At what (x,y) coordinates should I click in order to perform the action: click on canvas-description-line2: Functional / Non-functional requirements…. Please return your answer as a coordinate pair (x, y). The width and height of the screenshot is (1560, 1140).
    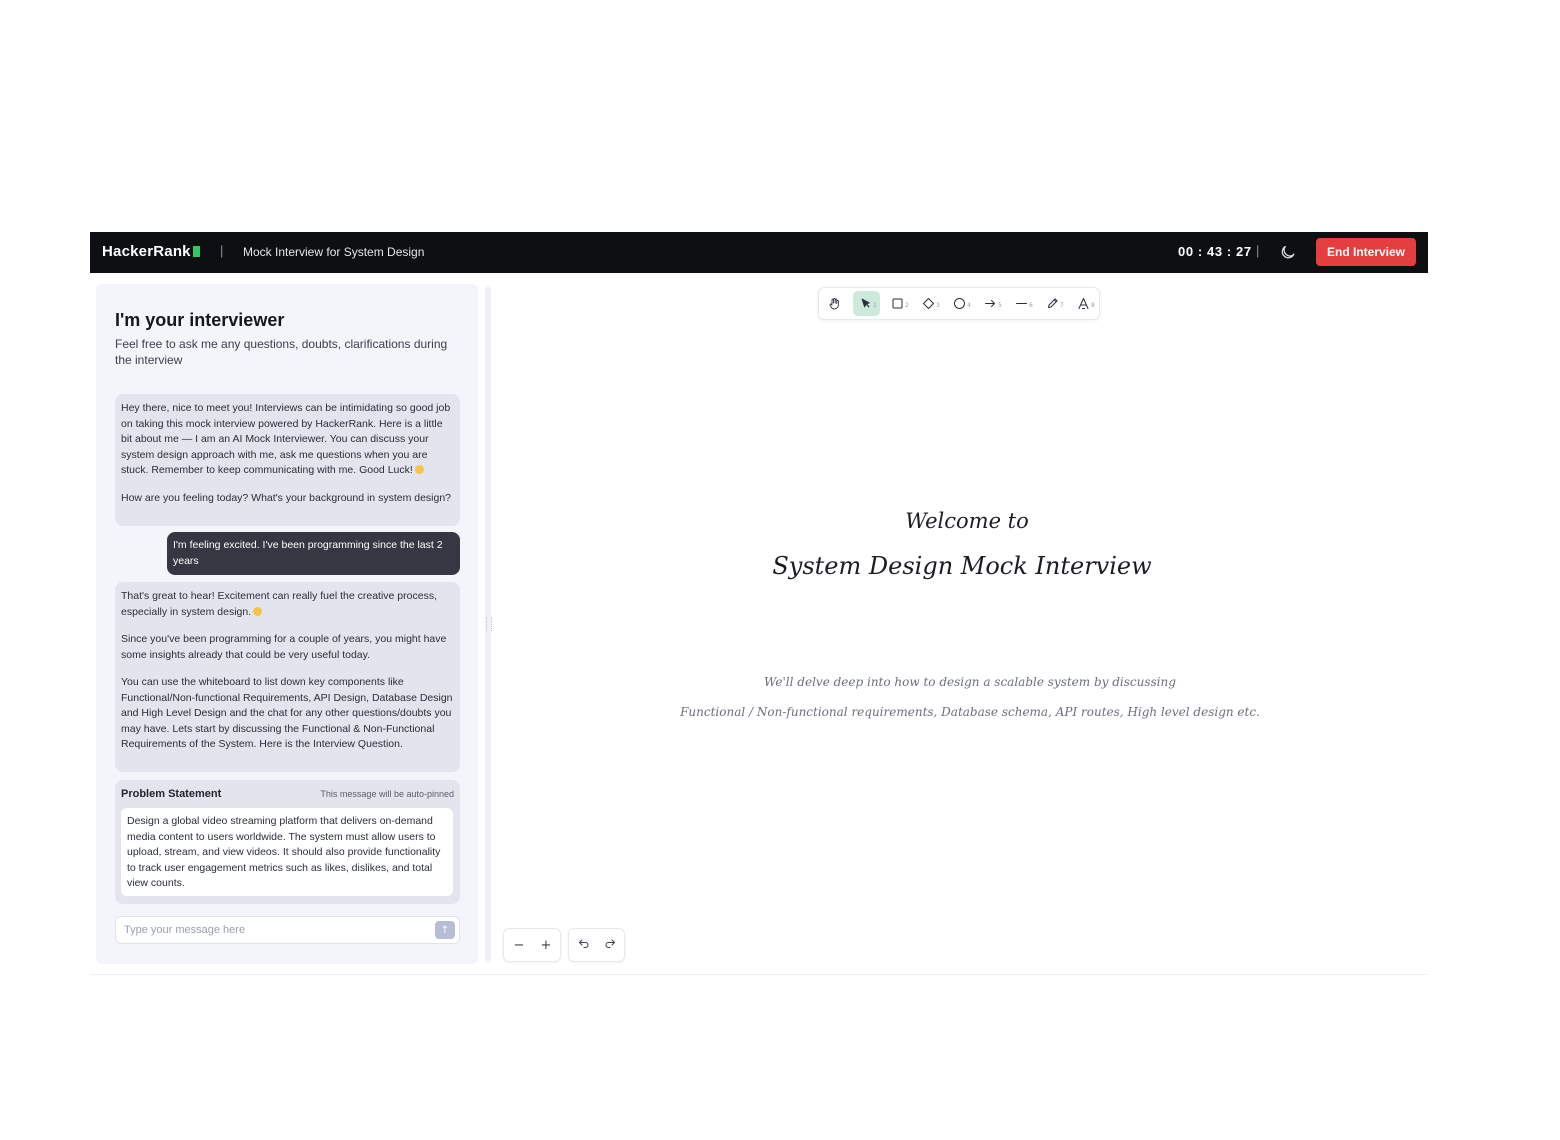
    Looking at the image, I should click on (970, 712).